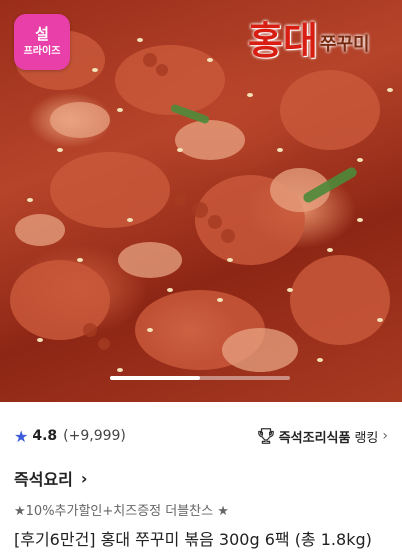  Describe the element at coordinates (94, 436) in the screenshot. I see `review-count: (+9,999)` at that location.